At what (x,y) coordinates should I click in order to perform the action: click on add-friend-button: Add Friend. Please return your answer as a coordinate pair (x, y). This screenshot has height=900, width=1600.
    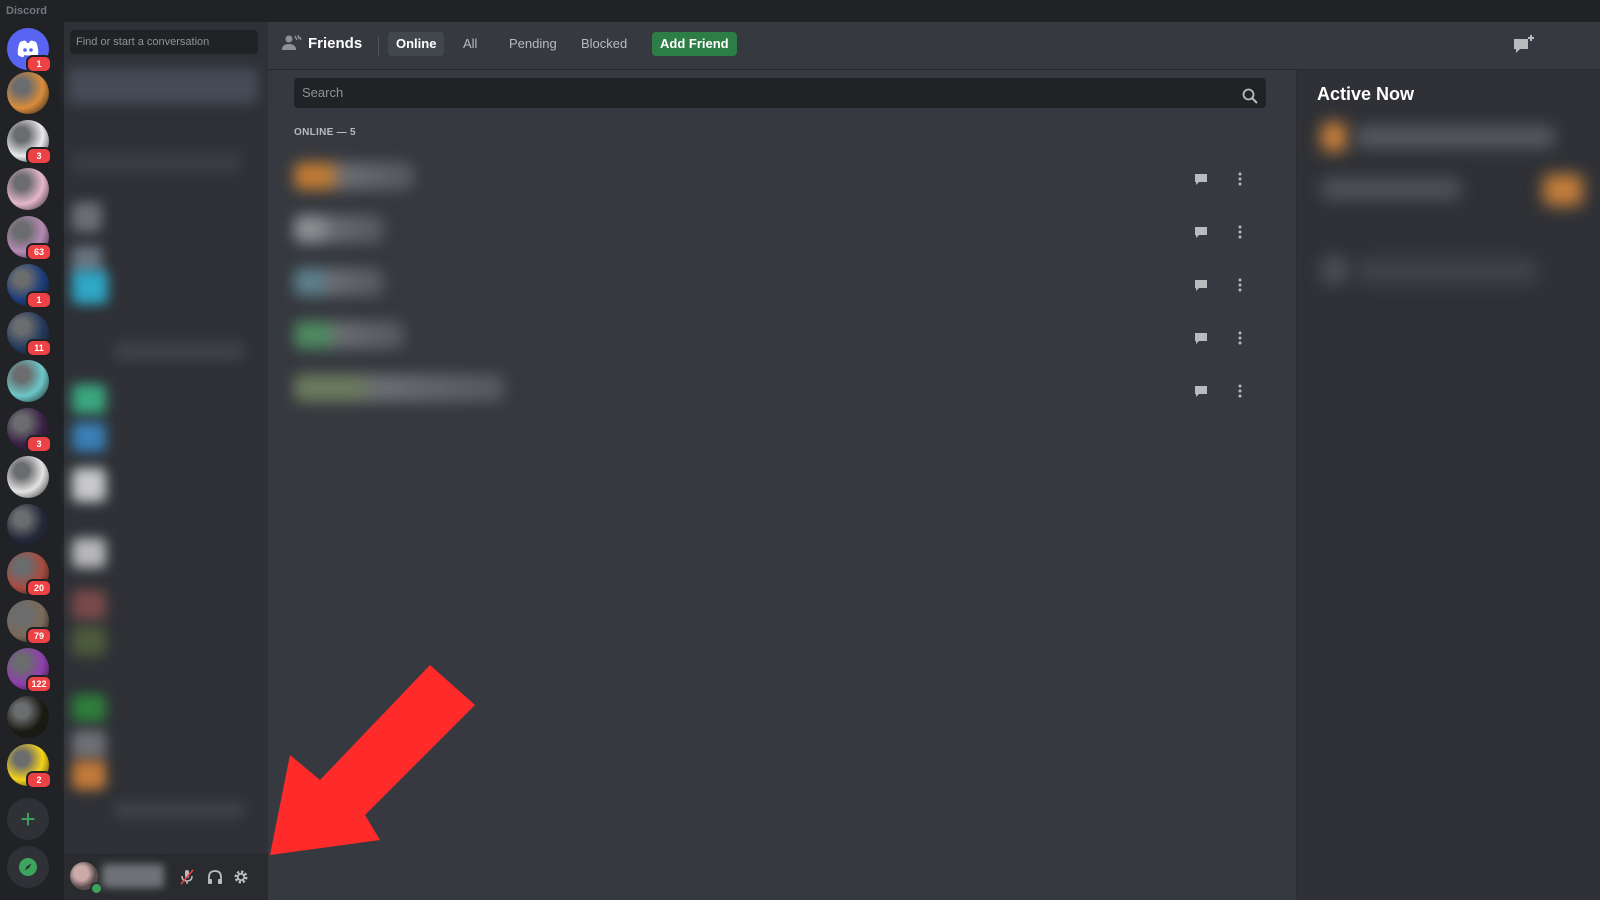
    Looking at the image, I should click on (694, 44).